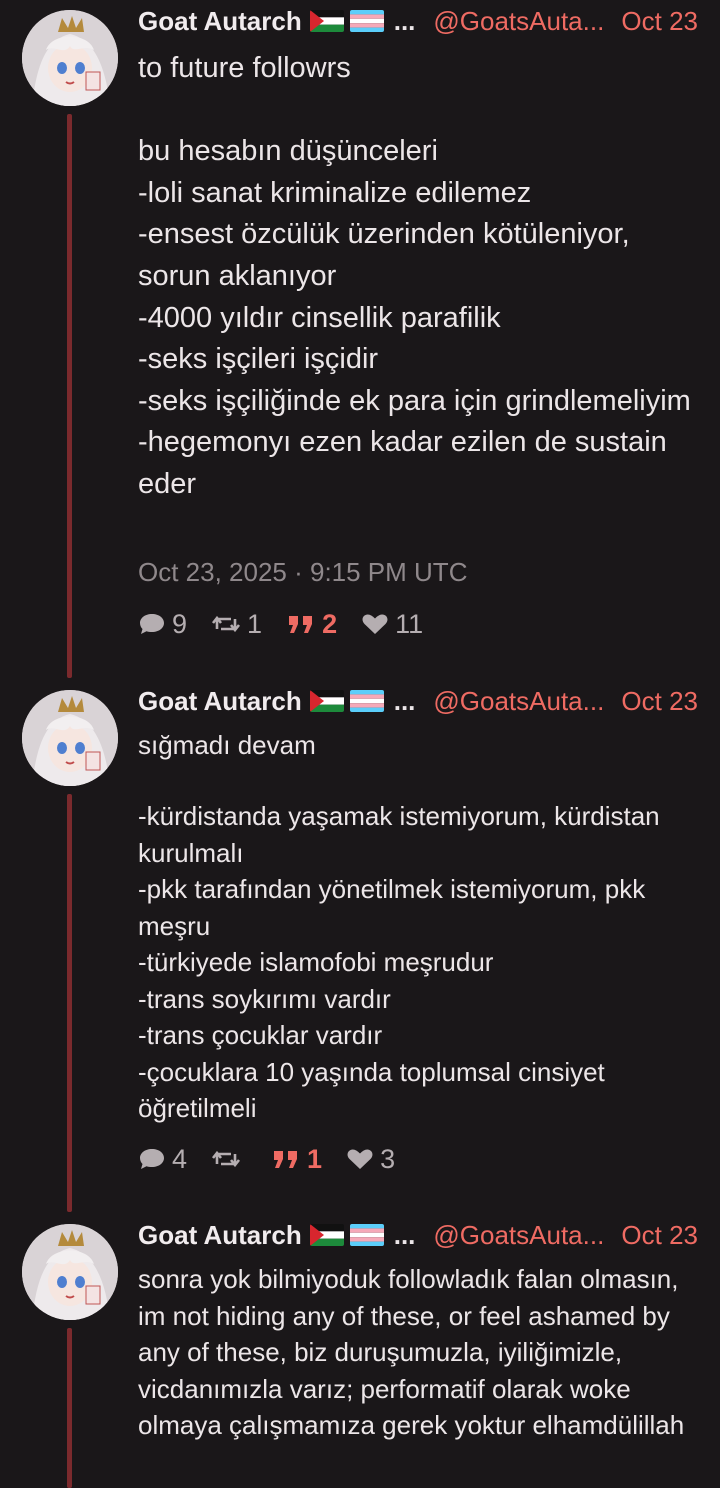 This screenshot has width=720, height=1488. Describe the element at coordinates (266, 1159) in the screenshot. I see `post-stats: 4 1 3` at that location.